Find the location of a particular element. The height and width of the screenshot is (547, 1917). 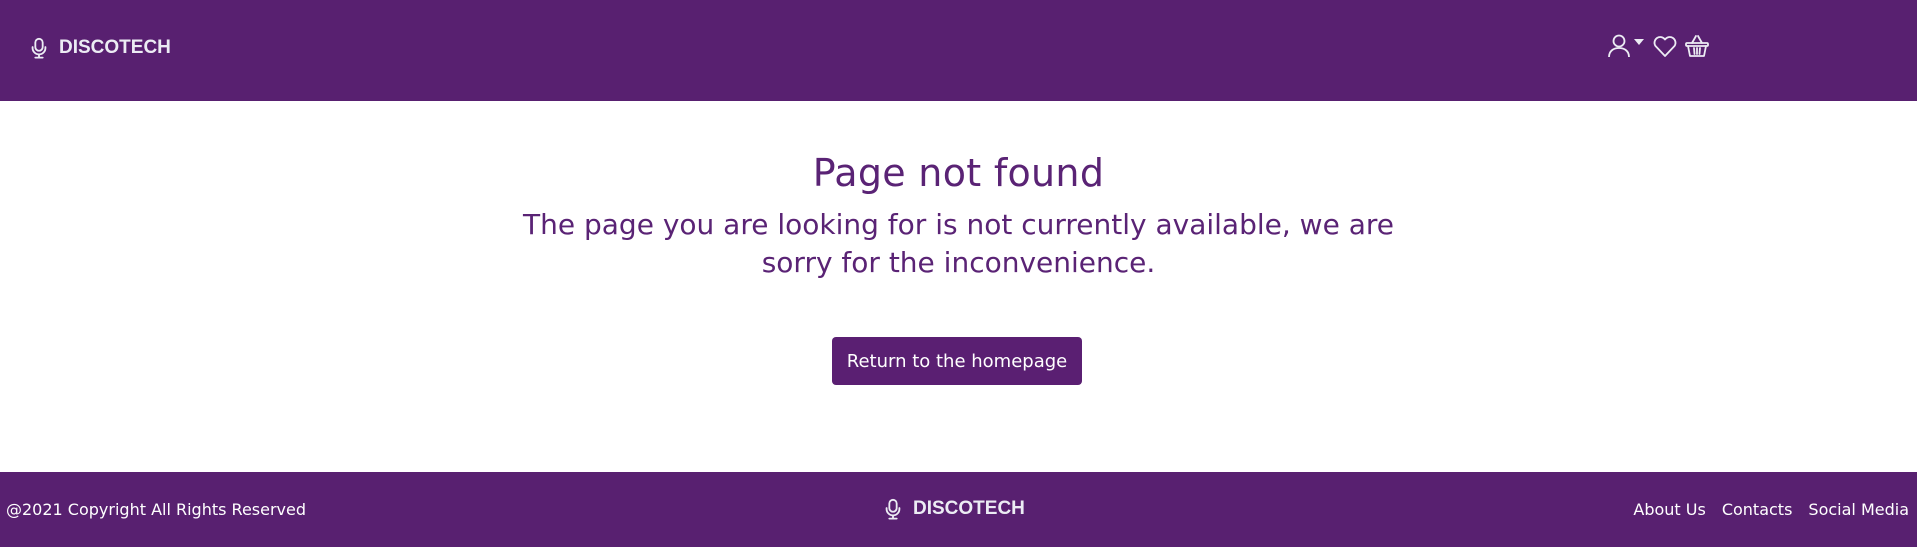

heart-icon is located at coordinates (1665, 46).